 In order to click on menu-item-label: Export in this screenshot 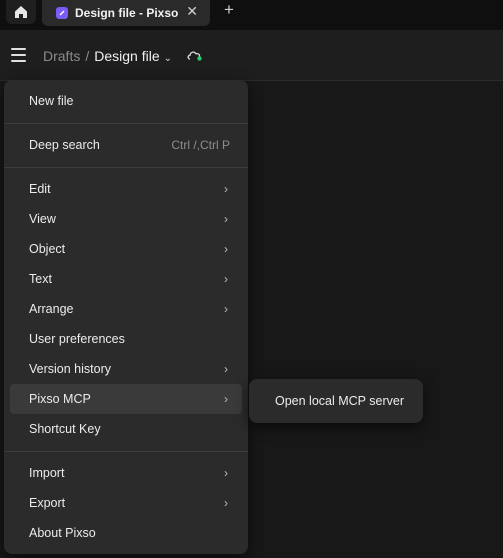, I will do `click(47, 503)`.